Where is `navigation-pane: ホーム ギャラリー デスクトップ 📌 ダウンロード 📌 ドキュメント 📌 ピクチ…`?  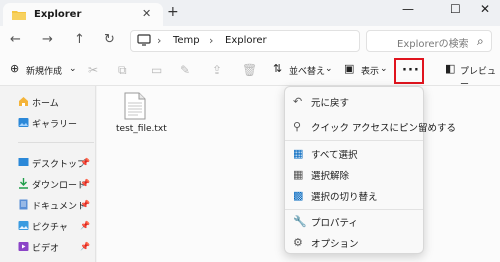
navigation-pane: ホーム ギャラリー デスクトップ 📌 ダウンロード 📌 ドキュメント 📌 ピクチ… is located at coordinates (48, 174).